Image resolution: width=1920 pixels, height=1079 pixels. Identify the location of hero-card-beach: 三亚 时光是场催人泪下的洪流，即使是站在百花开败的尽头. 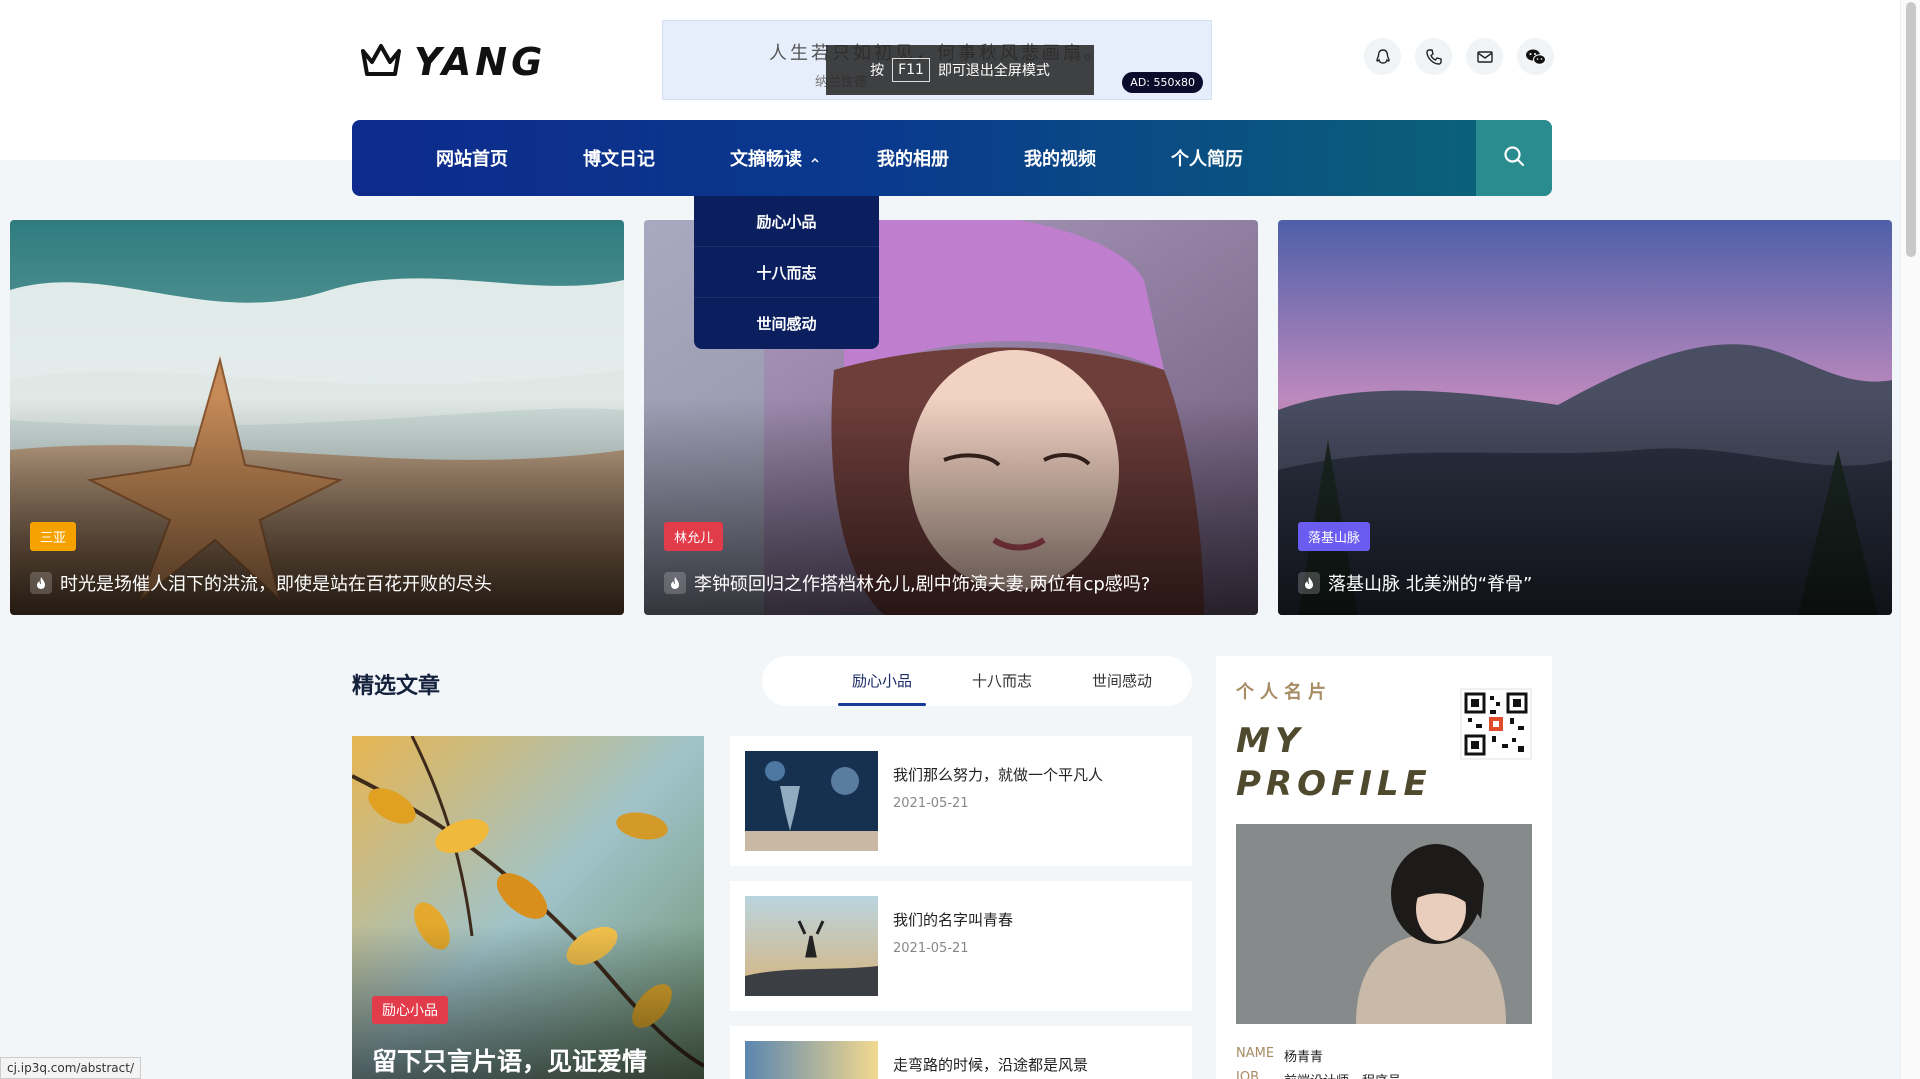
(317, 417).